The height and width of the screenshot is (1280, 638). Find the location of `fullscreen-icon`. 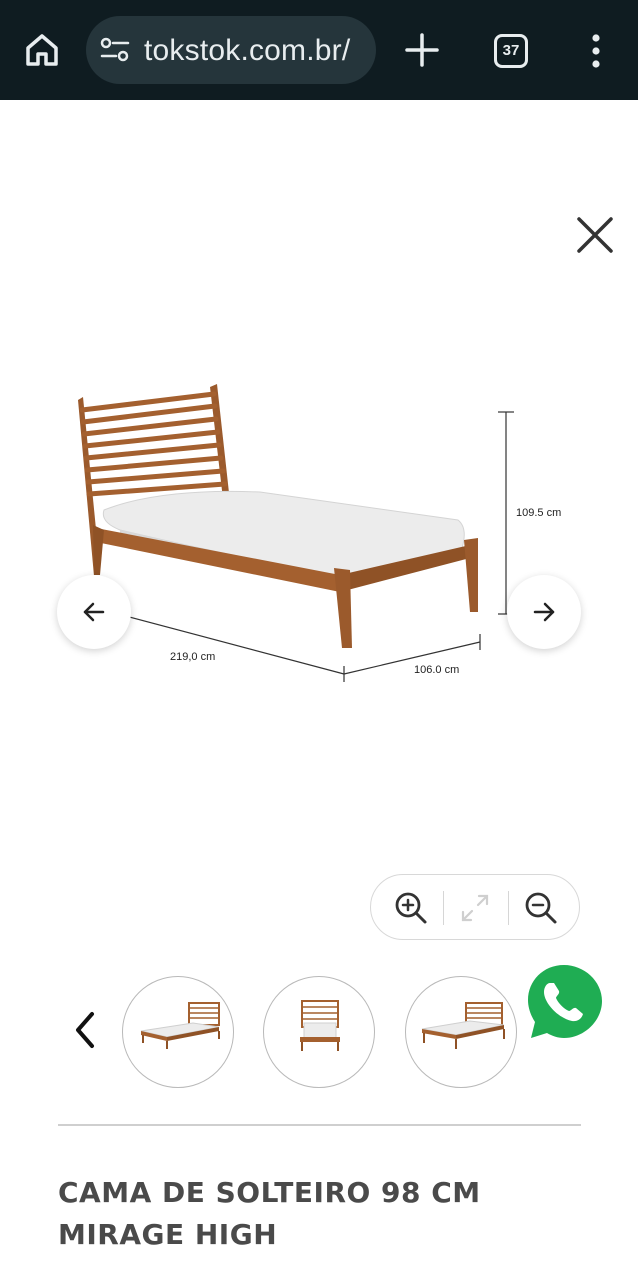

fullscreen-icon is located at coordinates (475, 908).